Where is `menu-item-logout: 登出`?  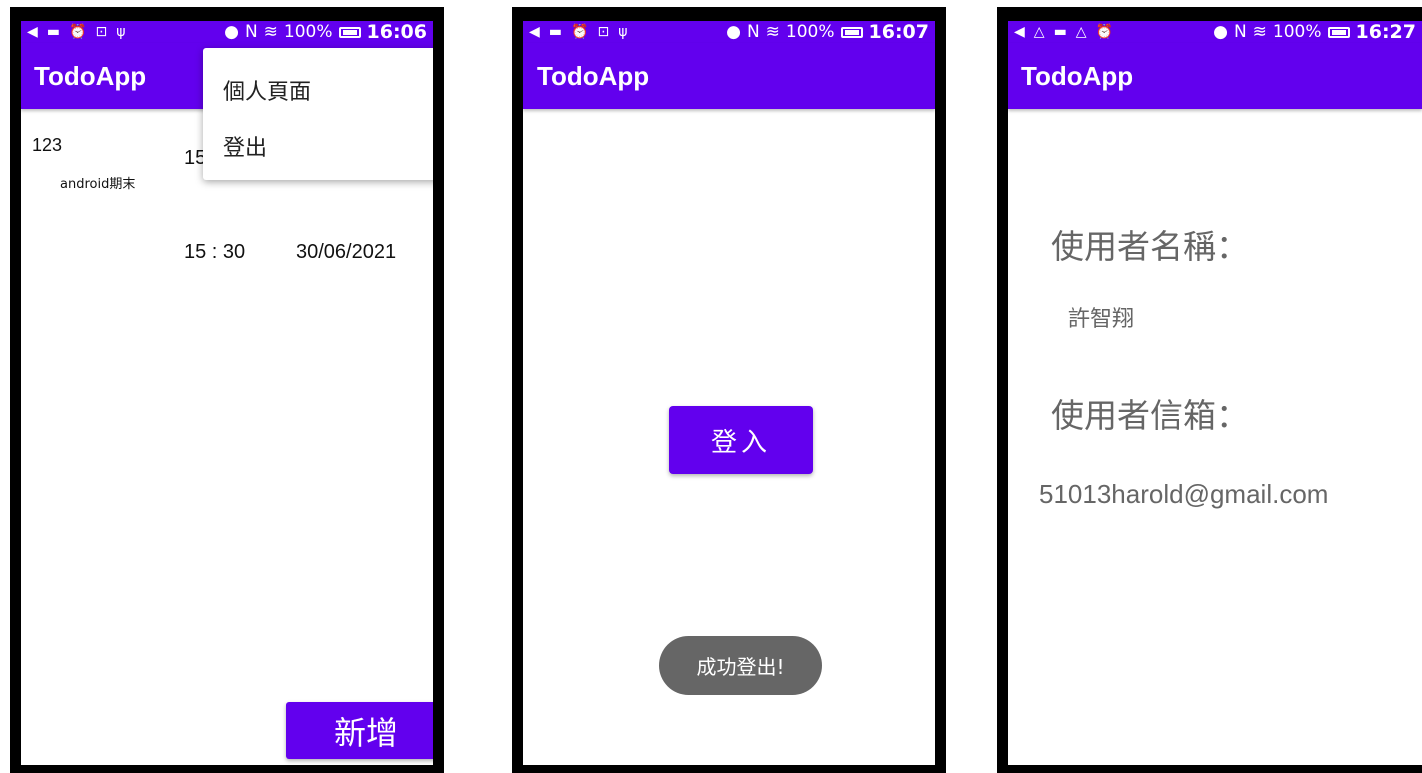
menu-item-logout: 登出 is located at coordinates (245, 146).